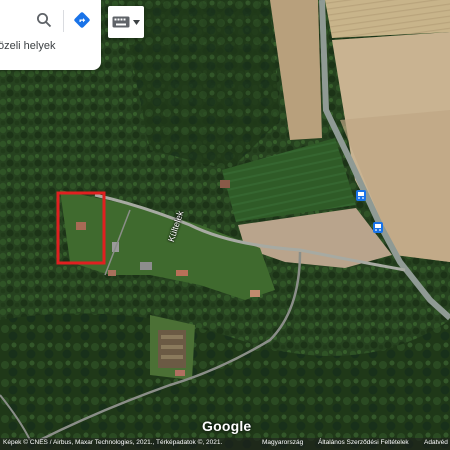 The image size is (450, 450). Describe the element at coordinates (387, 19) in the screenshot. I see `field-north` at that location.